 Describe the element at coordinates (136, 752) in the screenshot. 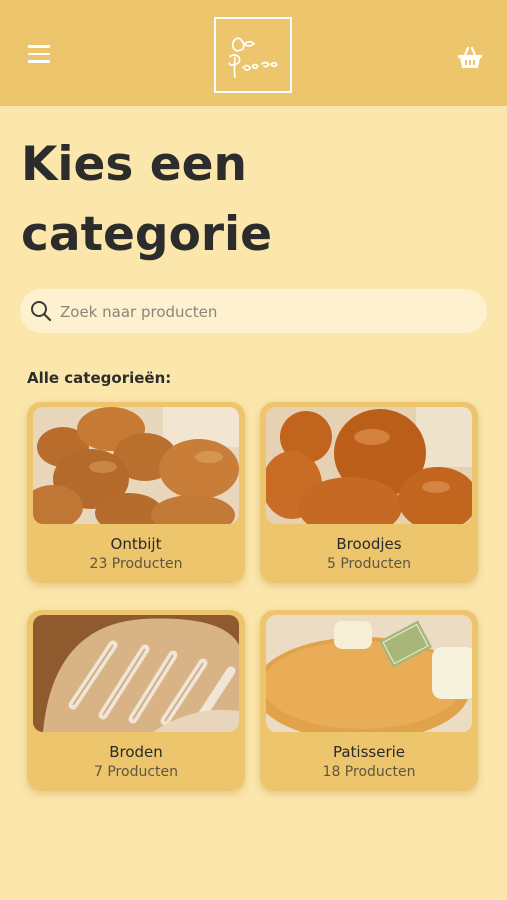

I see `category-name: Broden` at that location.